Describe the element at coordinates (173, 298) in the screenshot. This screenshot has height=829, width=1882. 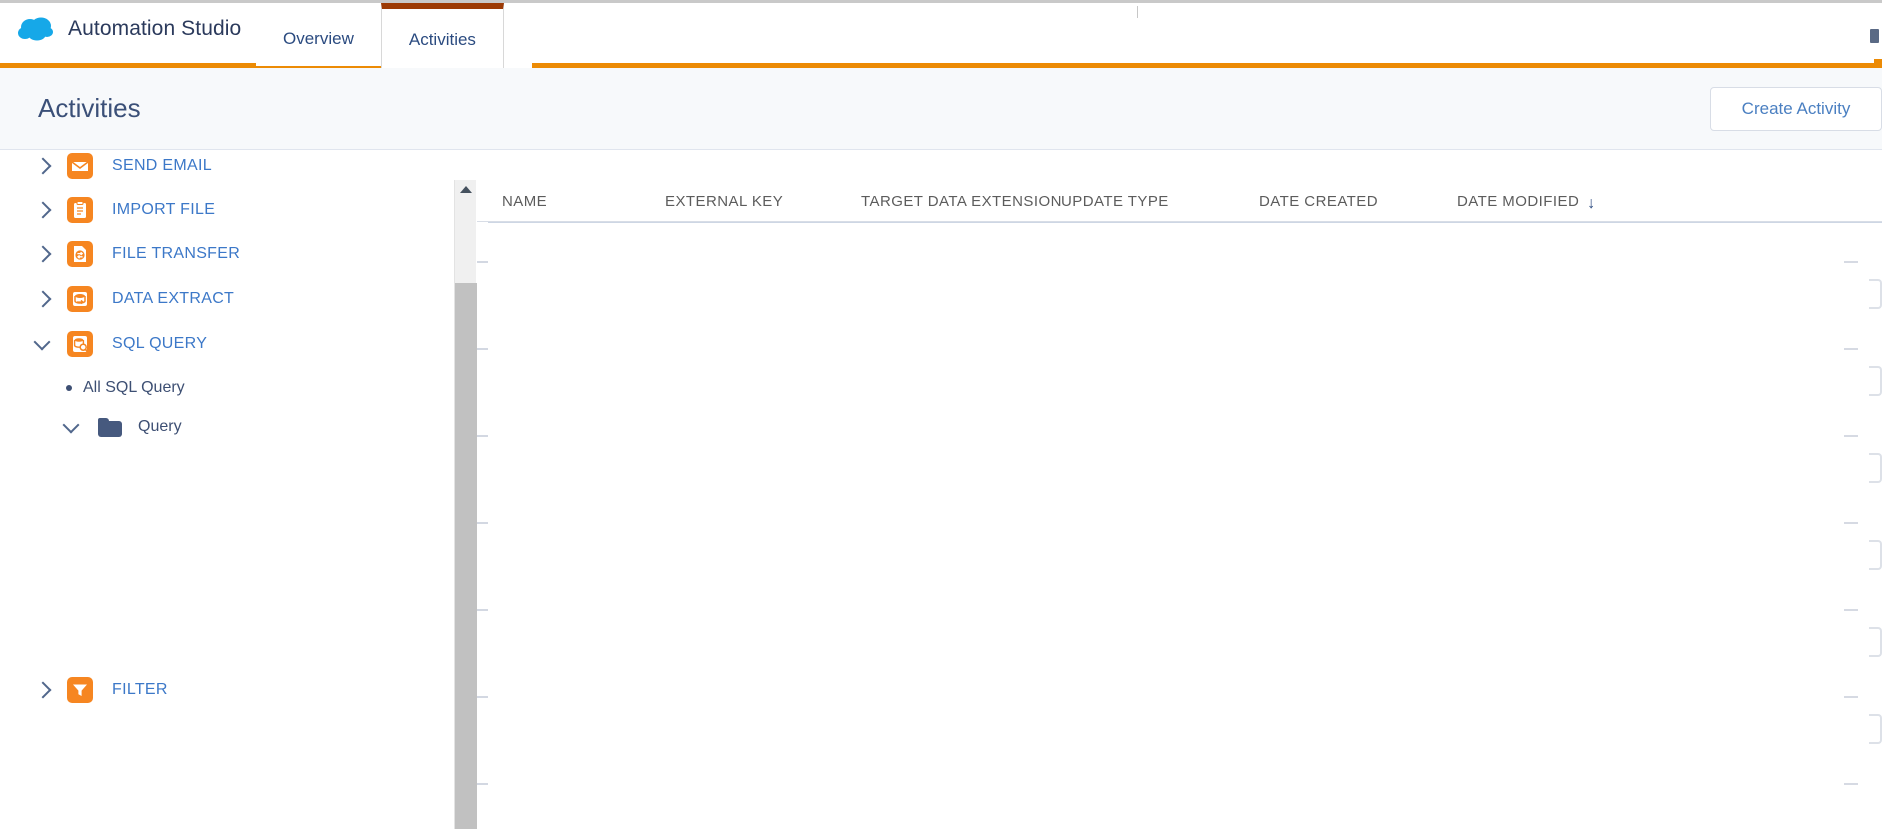
I see `sidebar-item-label: DATA EXTRACT` at that location.